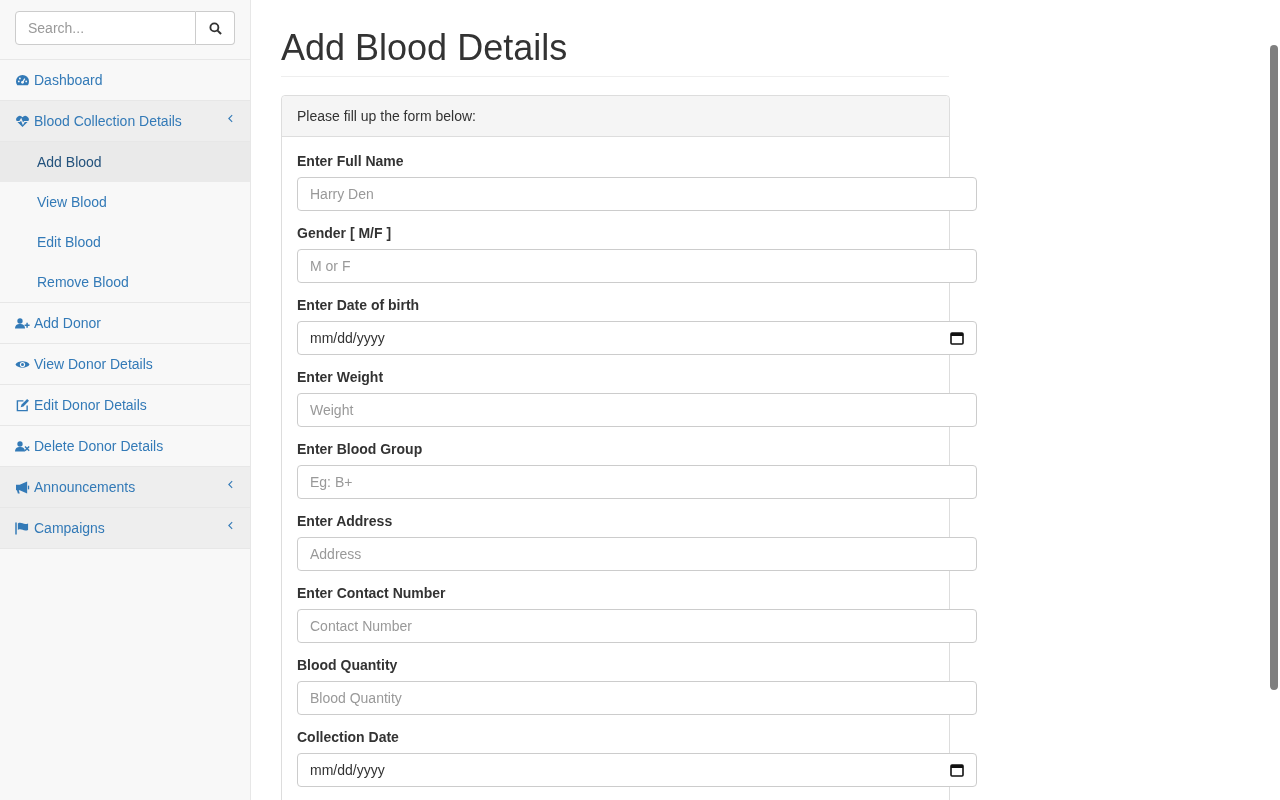 This screenshot has width=1280, height=800. Describe the element at coordinates (125, 282) in the screenshot. I see `sidebar-subitem: Remove Blood` at that location.